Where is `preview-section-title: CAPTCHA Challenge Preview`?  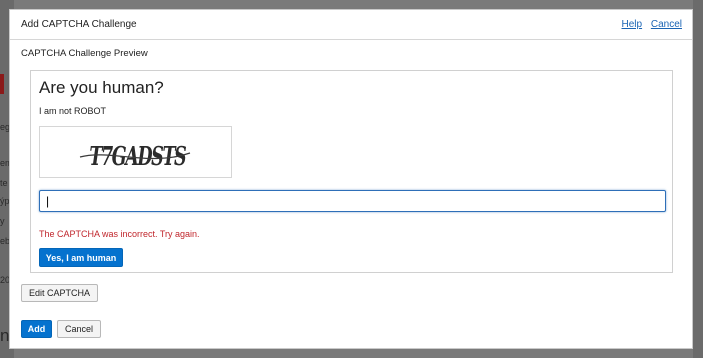
preview-section-title: CAPTCHA Challenge Preview is located at coordinates (84, 53).